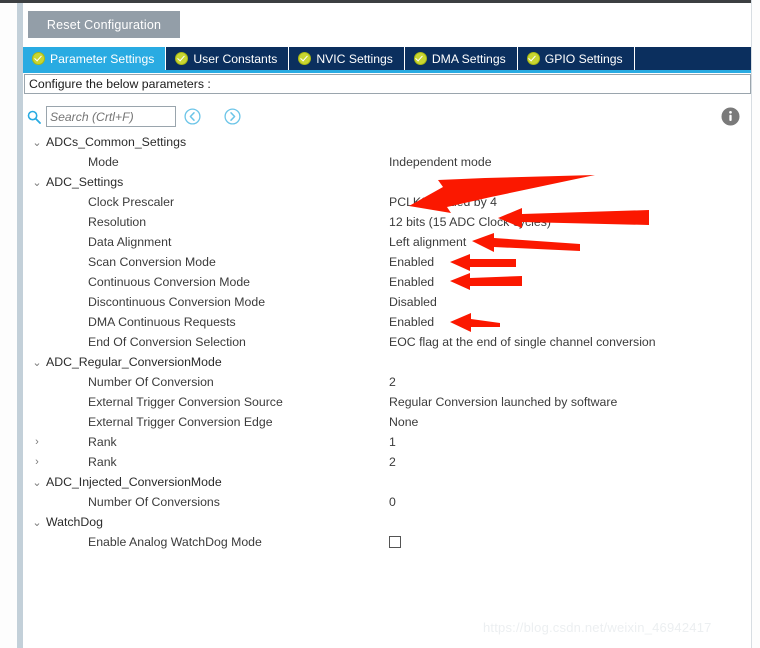 This screenshot has height=648, width=760. I want to click on tree-parameter-row: Clock Prescaler PCLK2 divided by 4, so click(384, 202).